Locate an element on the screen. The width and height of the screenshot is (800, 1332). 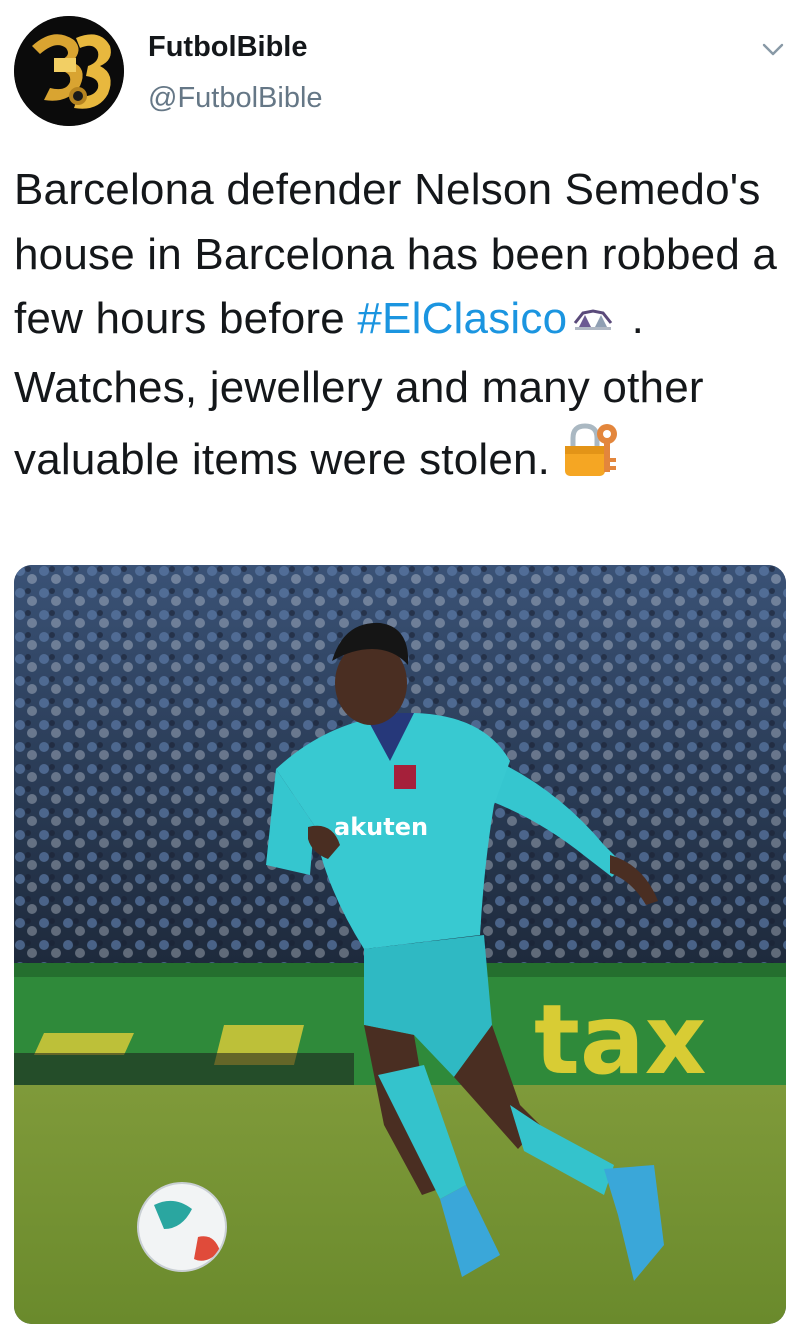
futbolbible-logo-icon is located at coordinates (69, 71).